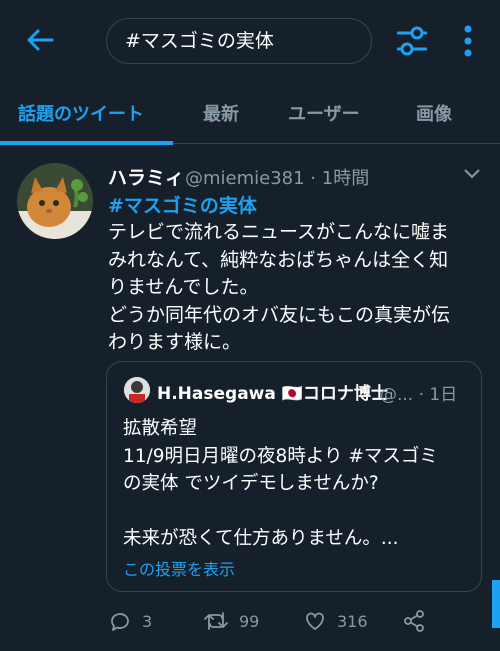 This screenshot has height=651, width=500. I want to click on retweet-count: 99, so click(249, 621).